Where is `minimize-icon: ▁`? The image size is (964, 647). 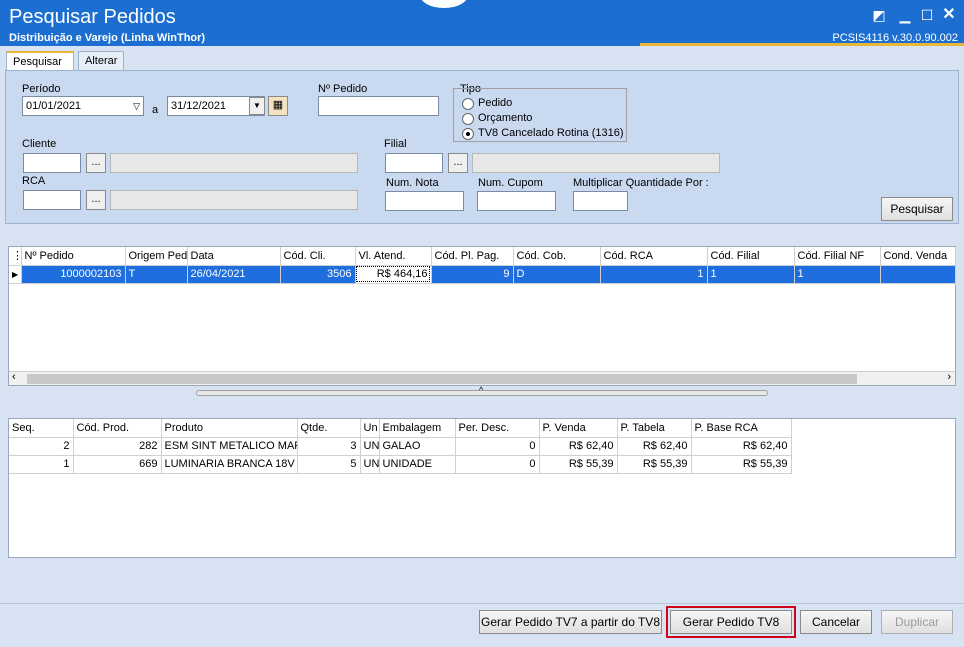
minimize-icon: ▁ is located at coordinates (905, 15).